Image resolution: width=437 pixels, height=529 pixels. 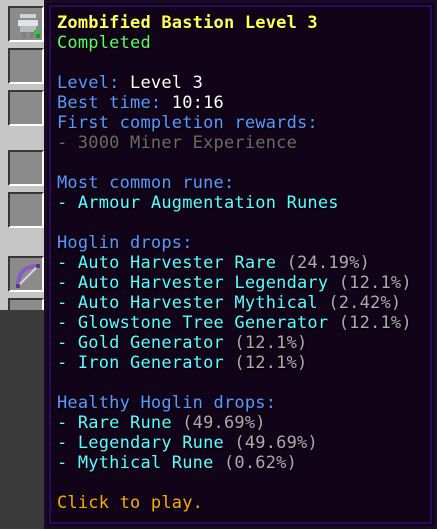 What do you see at coordinates (193, 323) in the screenshot?
I see `drop-name: - Glowstone Tree Generator` at bounding box center [193, 323].